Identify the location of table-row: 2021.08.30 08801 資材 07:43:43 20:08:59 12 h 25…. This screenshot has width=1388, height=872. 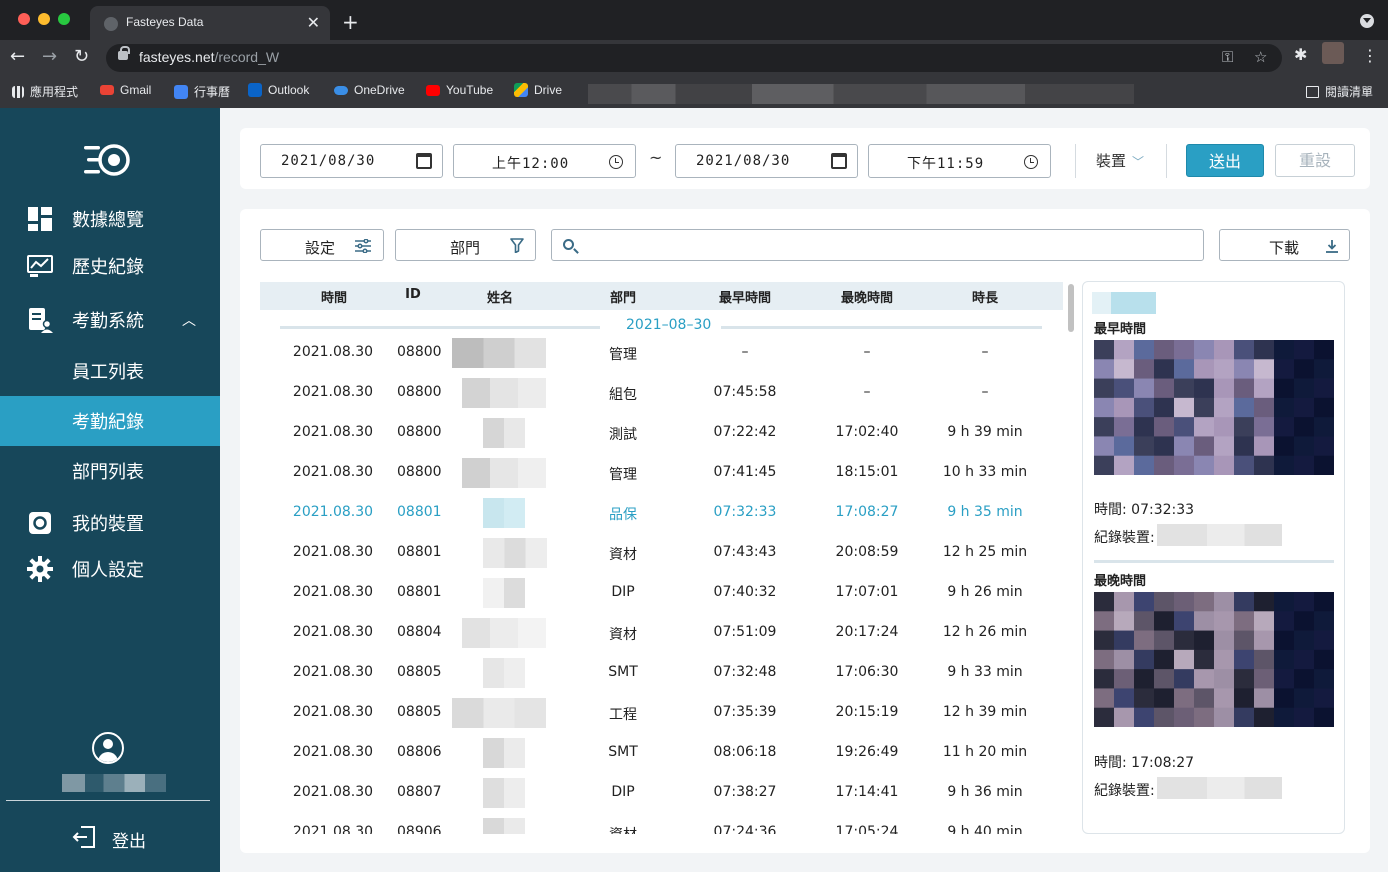
(661, 561).